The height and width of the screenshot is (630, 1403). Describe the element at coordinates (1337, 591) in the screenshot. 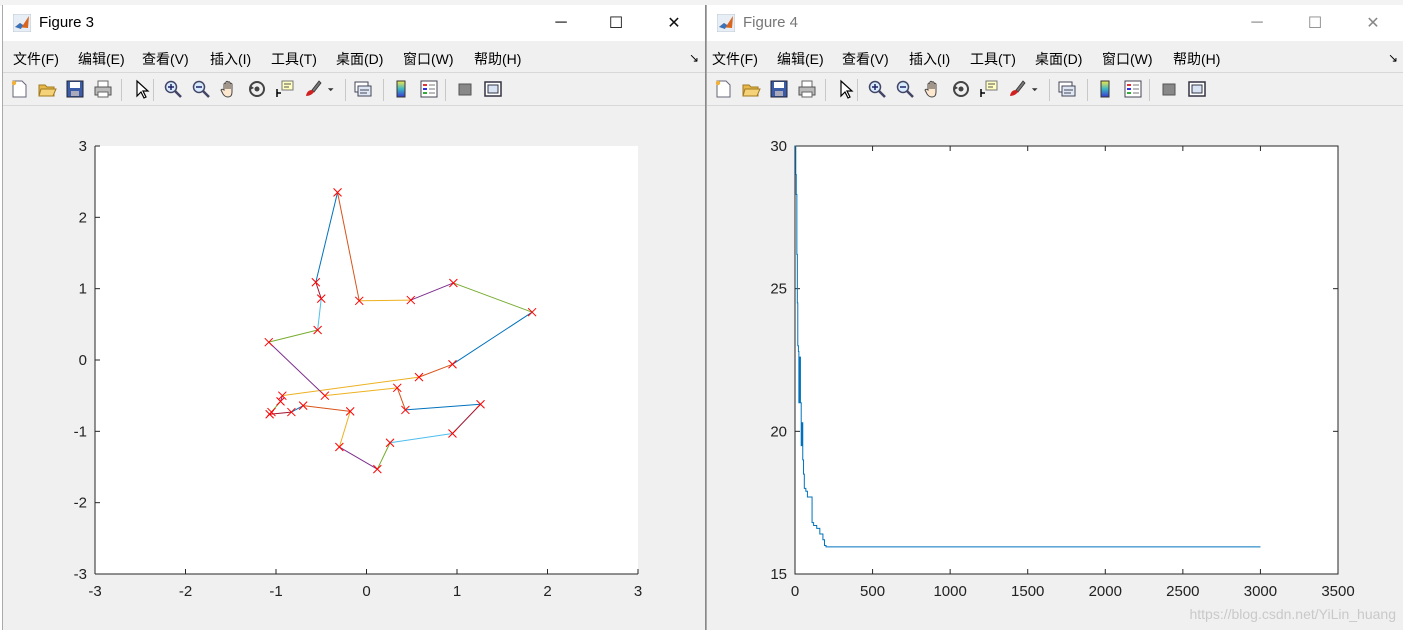

I see `x-tick-label: 3500` at that location.